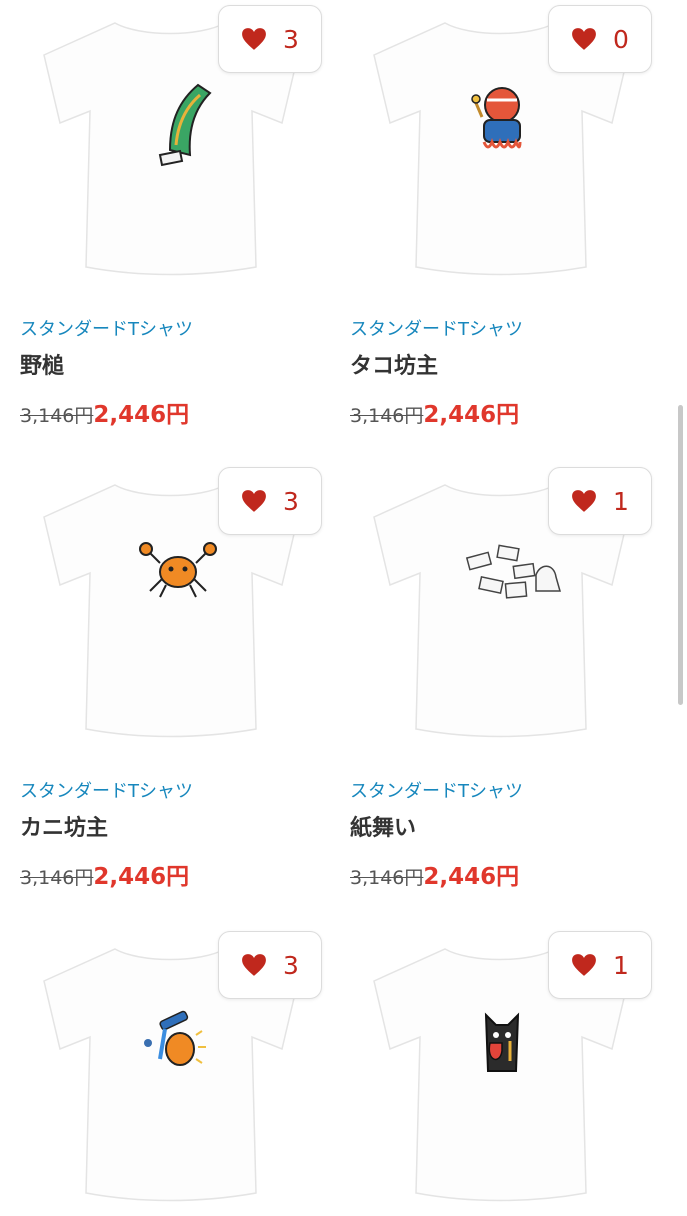 The width and height of the screenshot is (687, 1216). Describe the element at coordinates (383, 826) in the screenshot. I see `product-title: 紙舞い` at that location.